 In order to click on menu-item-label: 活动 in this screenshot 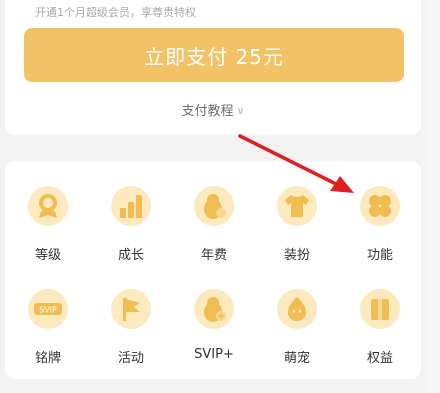, I will do `click(130, 358)`.